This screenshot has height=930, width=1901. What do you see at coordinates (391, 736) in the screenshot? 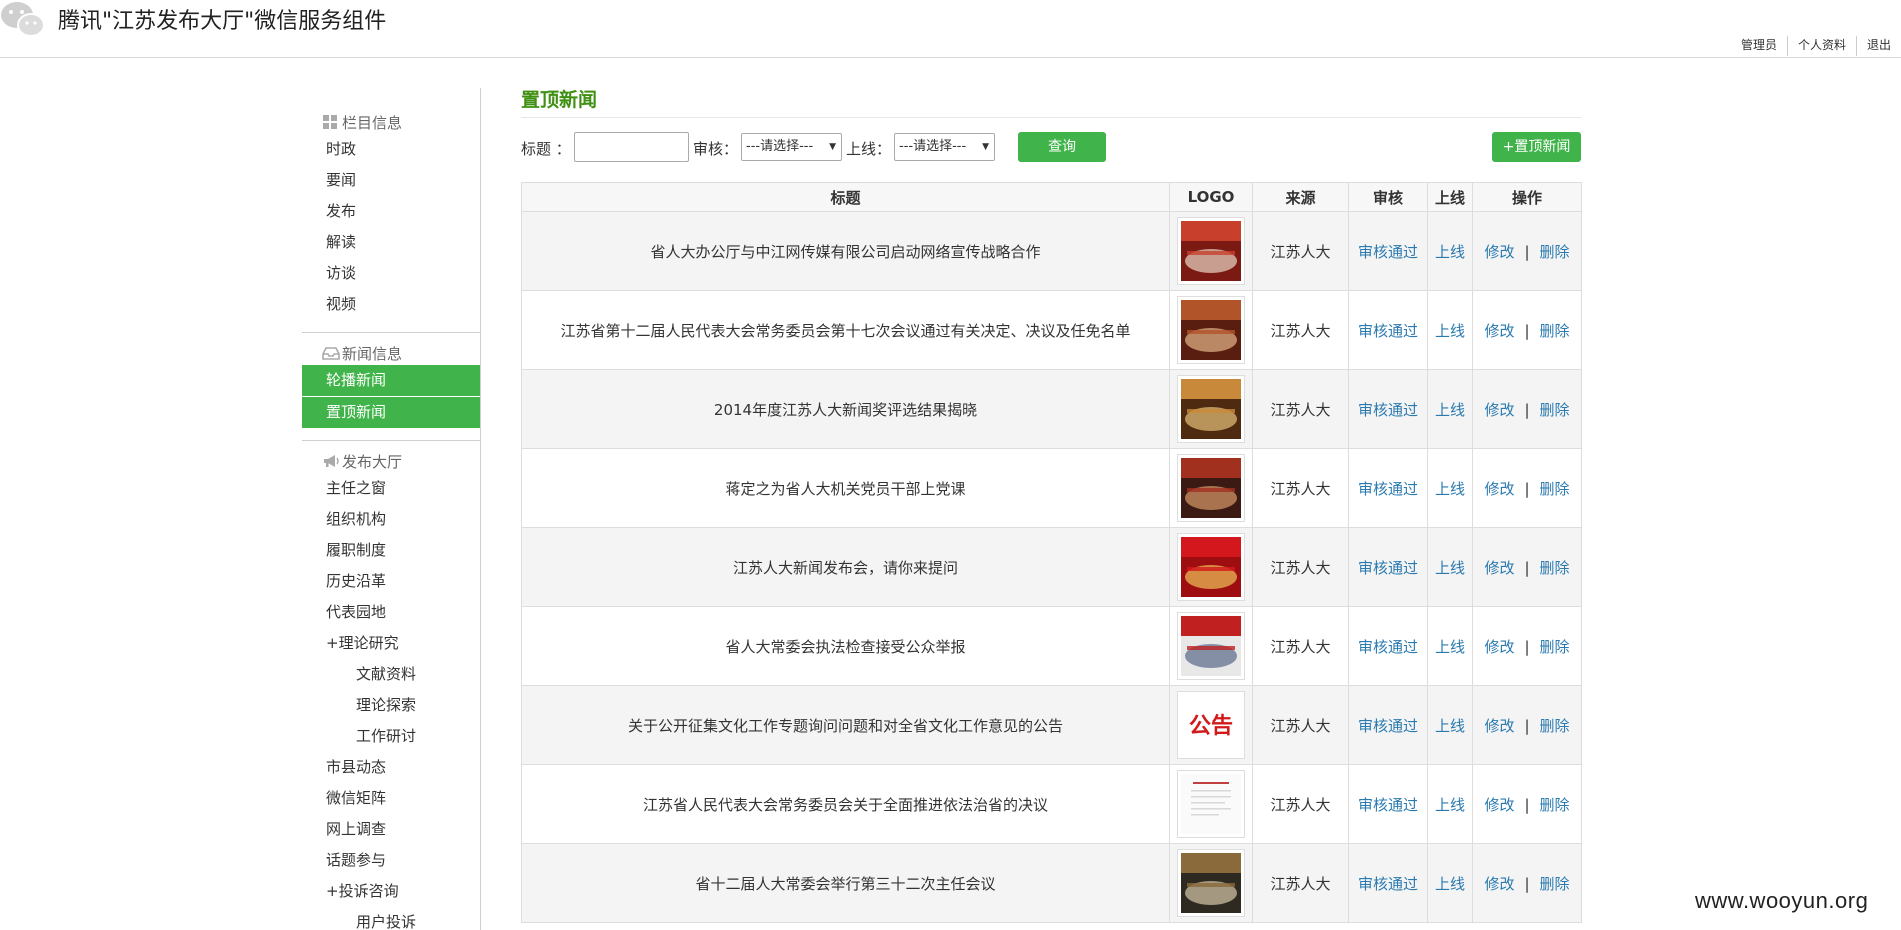
I see `sidebar-item: 工作研讨` at bounding box center [391, 736].